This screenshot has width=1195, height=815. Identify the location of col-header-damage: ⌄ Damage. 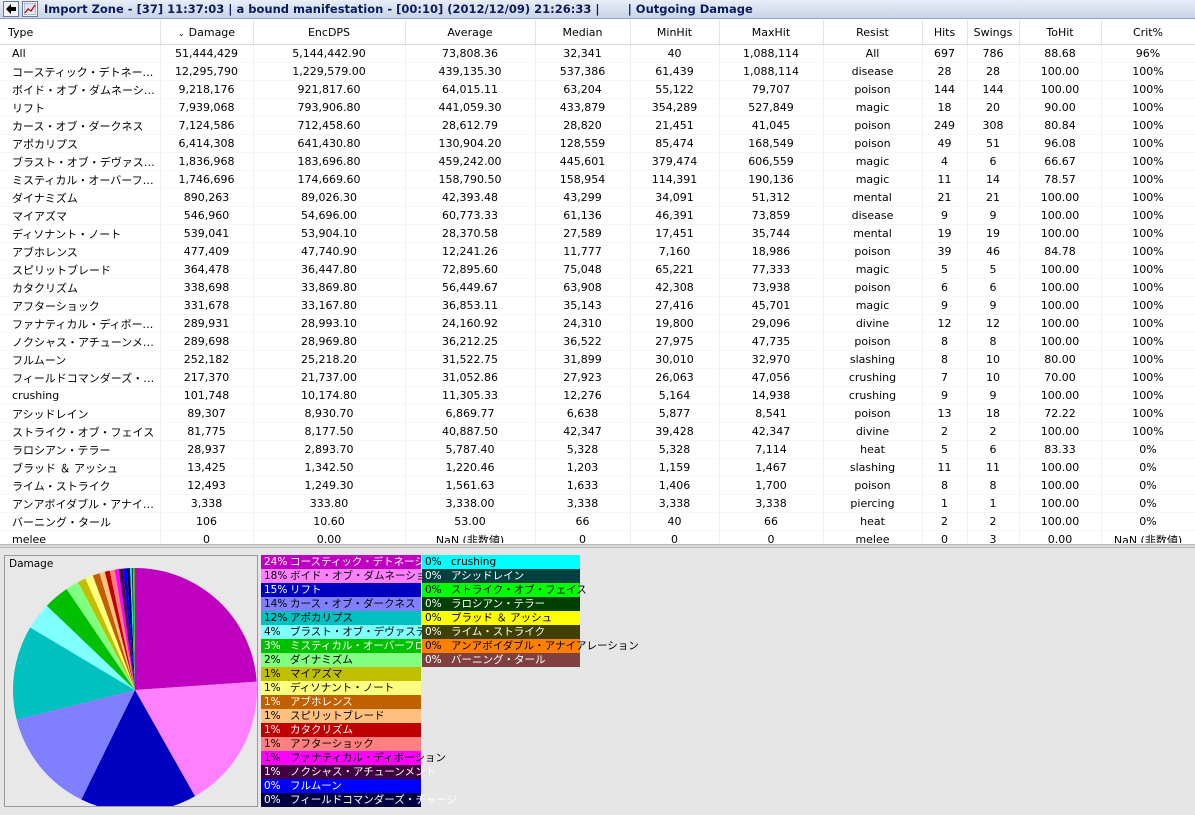
(207, 32).